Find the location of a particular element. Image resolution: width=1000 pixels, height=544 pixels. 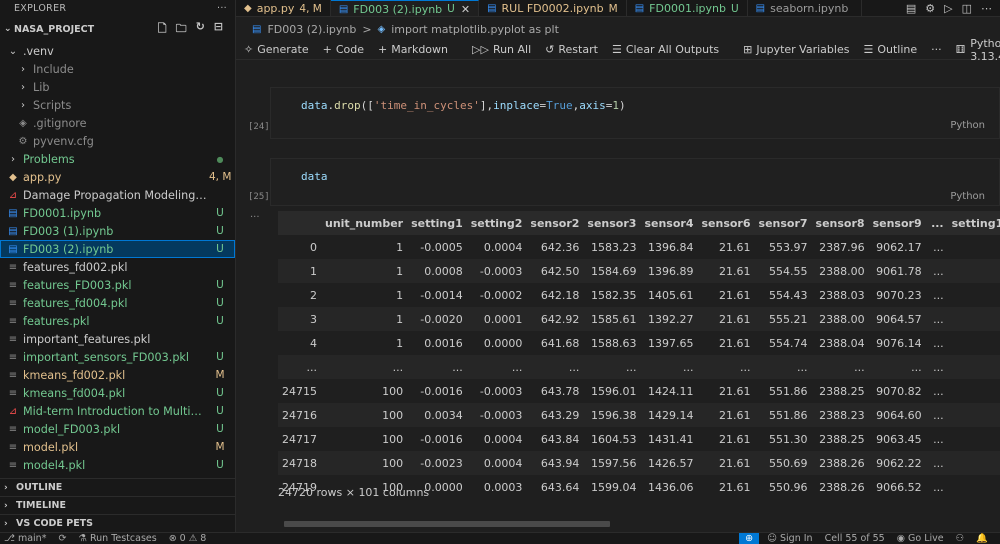

tree-item: ⊿ Damage Propagation Modeling.pdf is located at coordinates (117, 195).